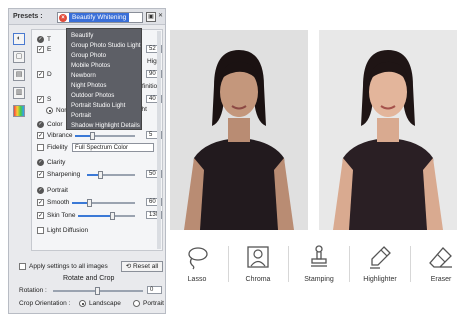 This screenshot has width=474, height=324. Describe the element at coordinates (105, 136) in the screenshot. I see `vibrance-slider` at that location.